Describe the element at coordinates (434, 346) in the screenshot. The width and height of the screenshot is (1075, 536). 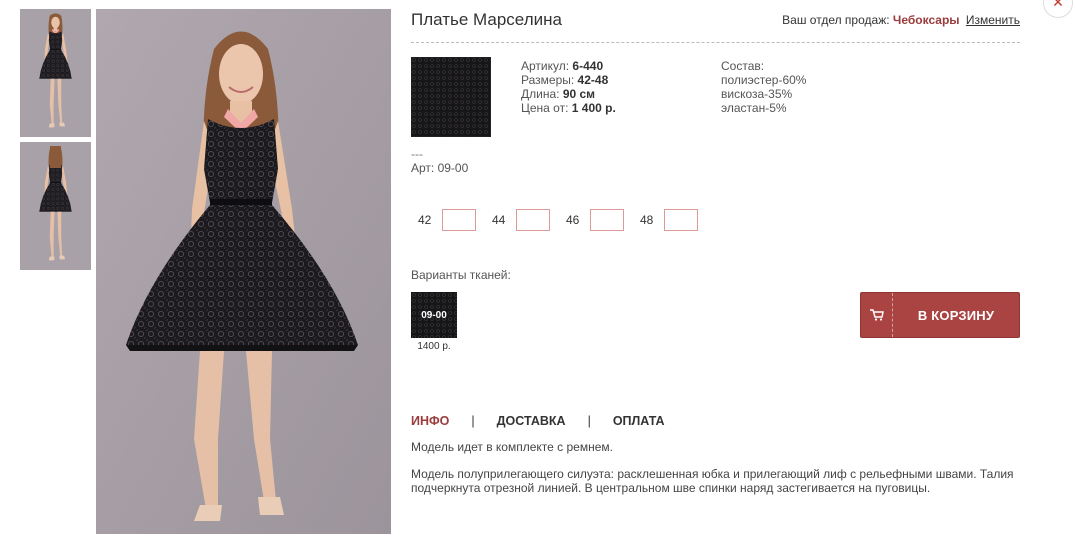
I see `fabric-variant-price: 1400 р.` at that location.